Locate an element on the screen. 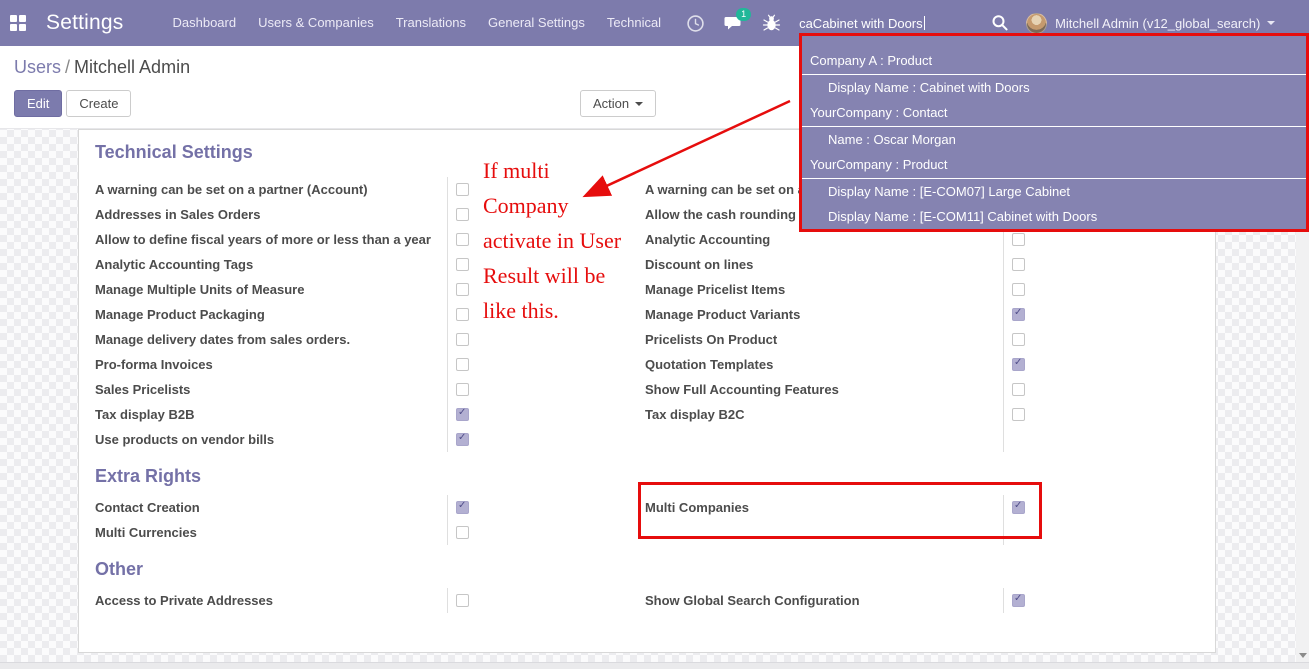  caret-down-icon is located at coordinates (1271, 23).